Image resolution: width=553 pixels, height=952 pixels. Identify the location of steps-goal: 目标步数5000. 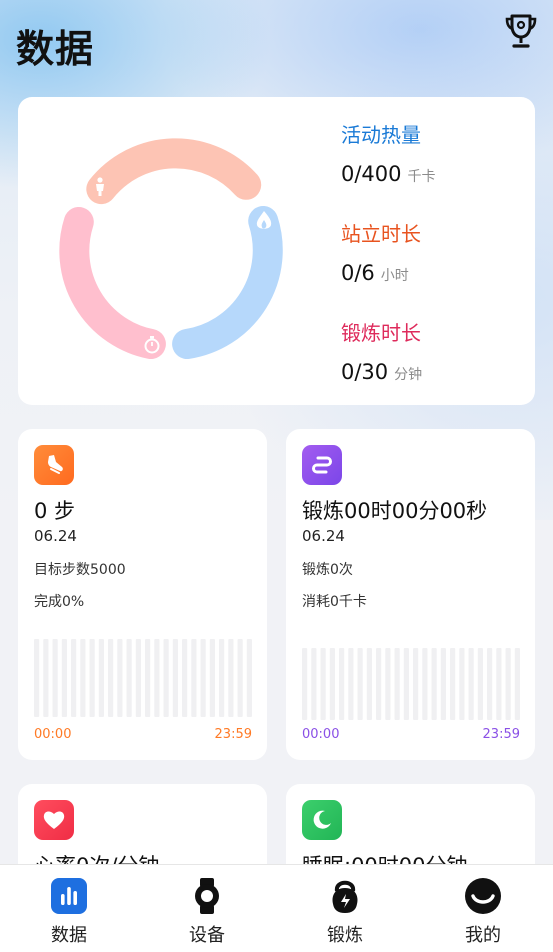
(80, 570).